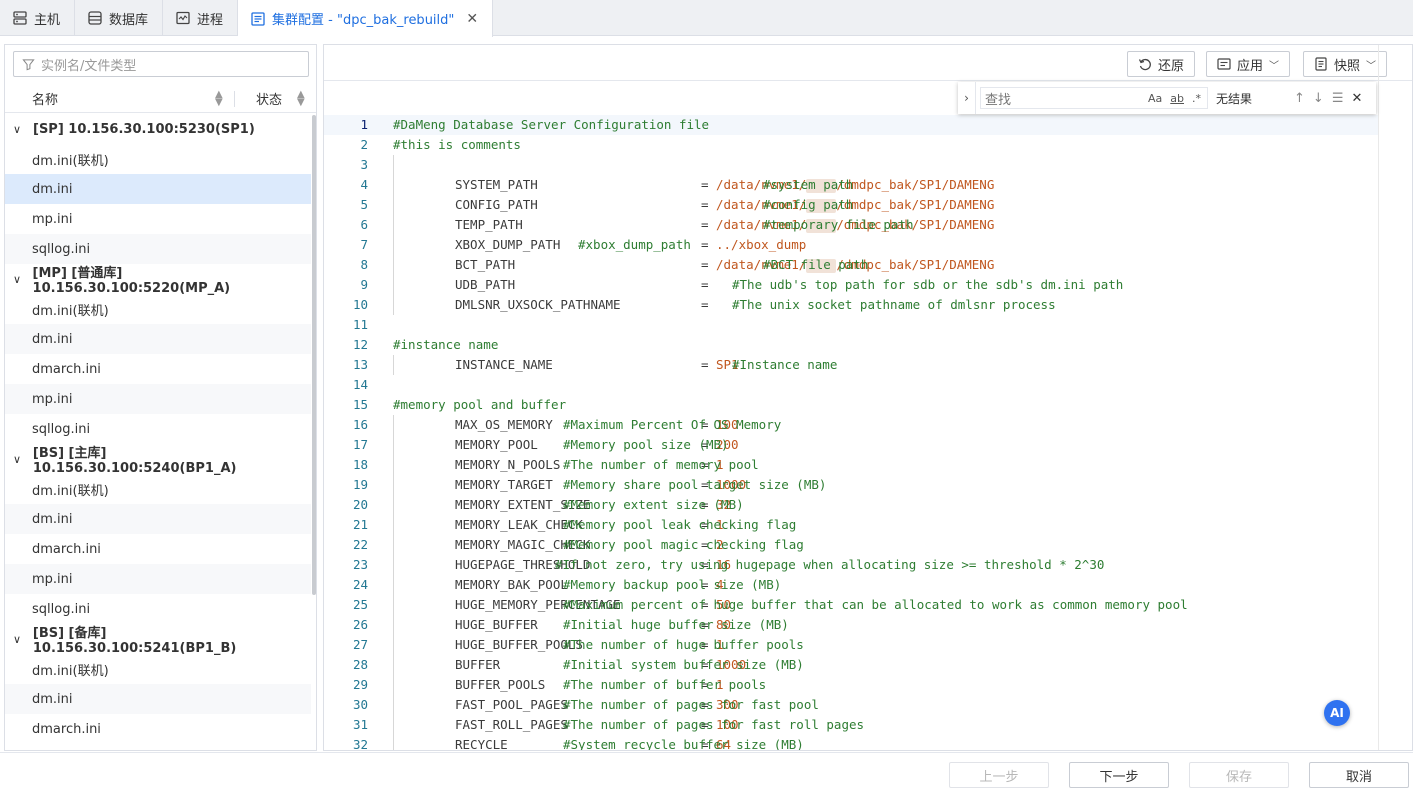  What do you see at coordinates (485, 284) in the screenshot?
I see `config-key: UDB_PATH` at bounding box center [485, 284].